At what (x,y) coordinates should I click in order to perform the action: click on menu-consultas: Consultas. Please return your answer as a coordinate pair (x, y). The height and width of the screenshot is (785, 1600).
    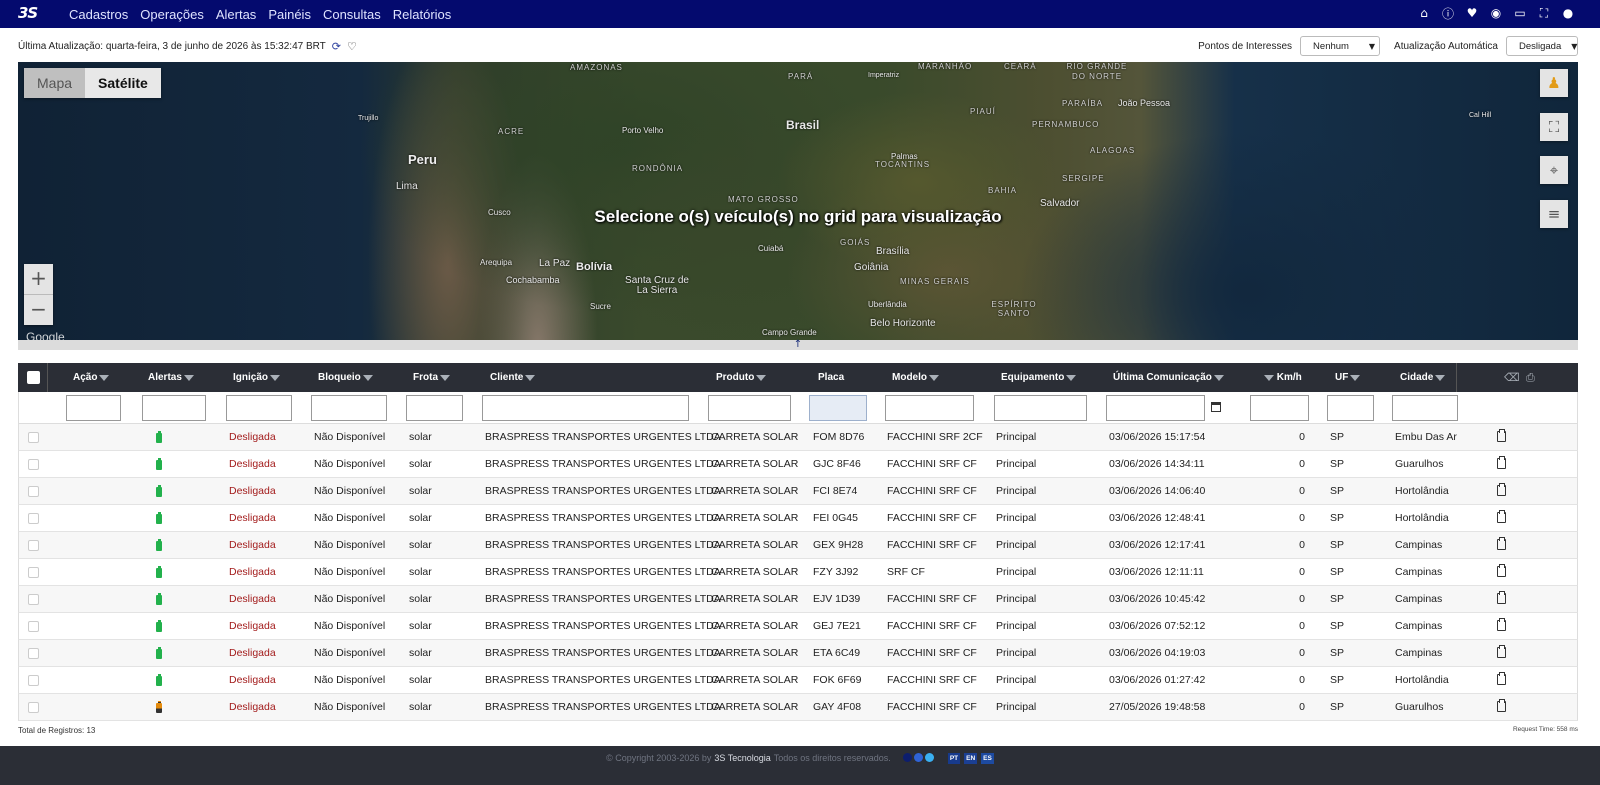
    Looking at the image, I should click on (352, 14).